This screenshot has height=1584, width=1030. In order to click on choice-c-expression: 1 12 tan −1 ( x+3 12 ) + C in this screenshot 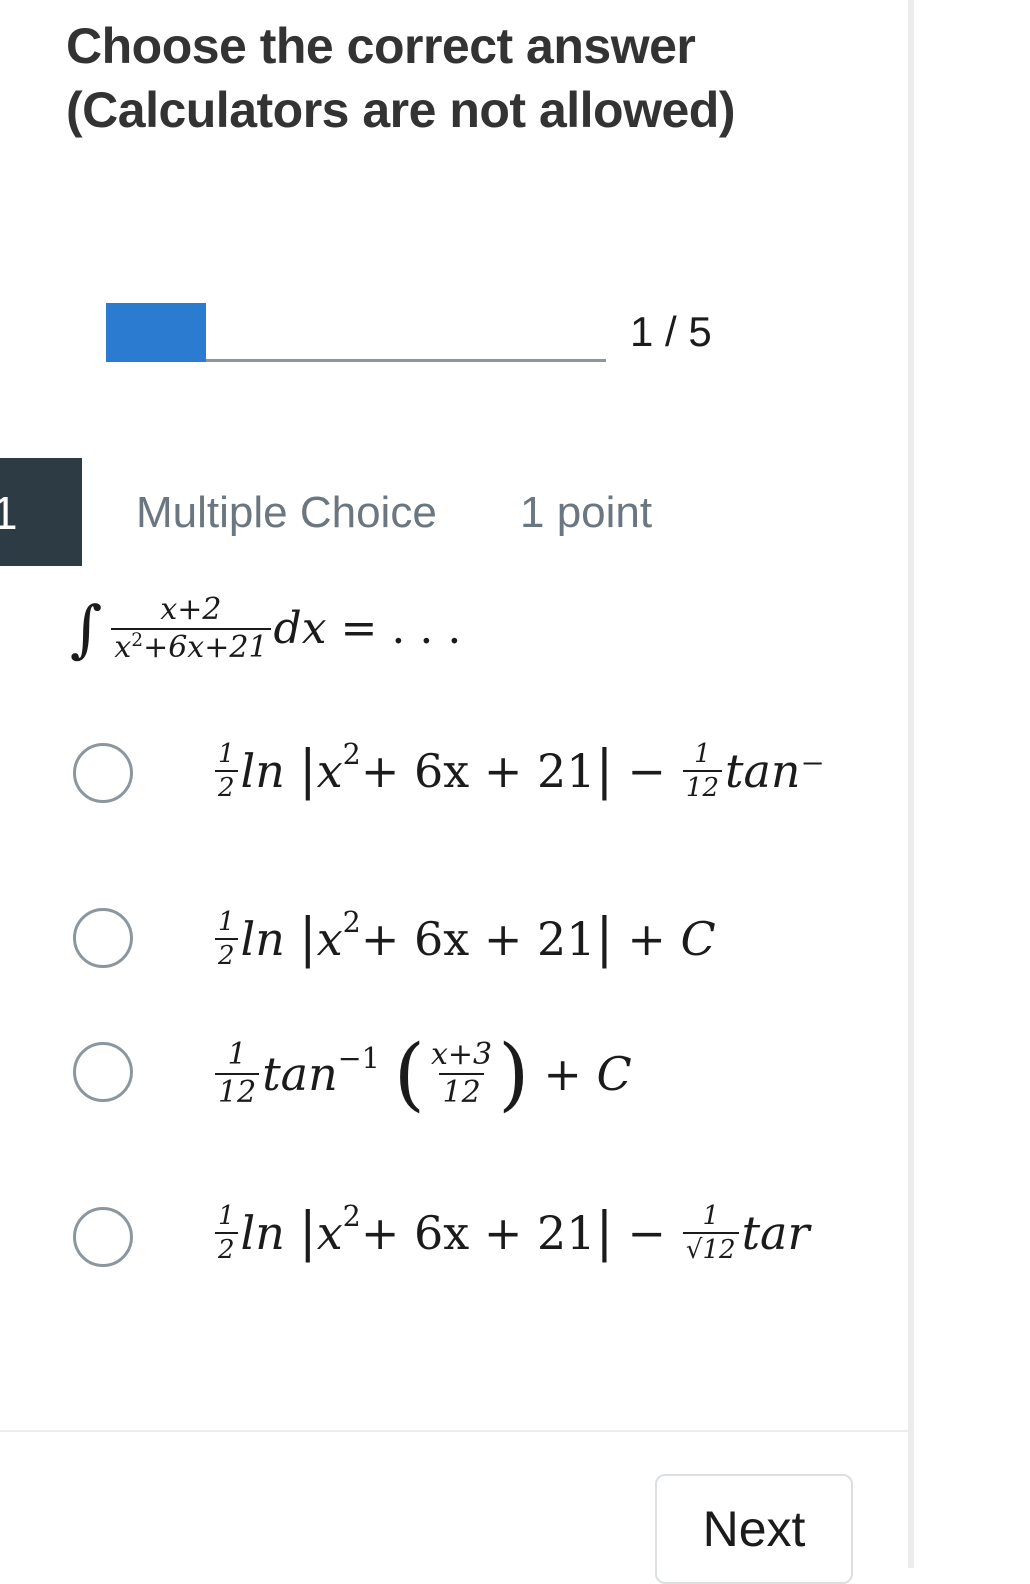, I will do `click(589, 1074)`.